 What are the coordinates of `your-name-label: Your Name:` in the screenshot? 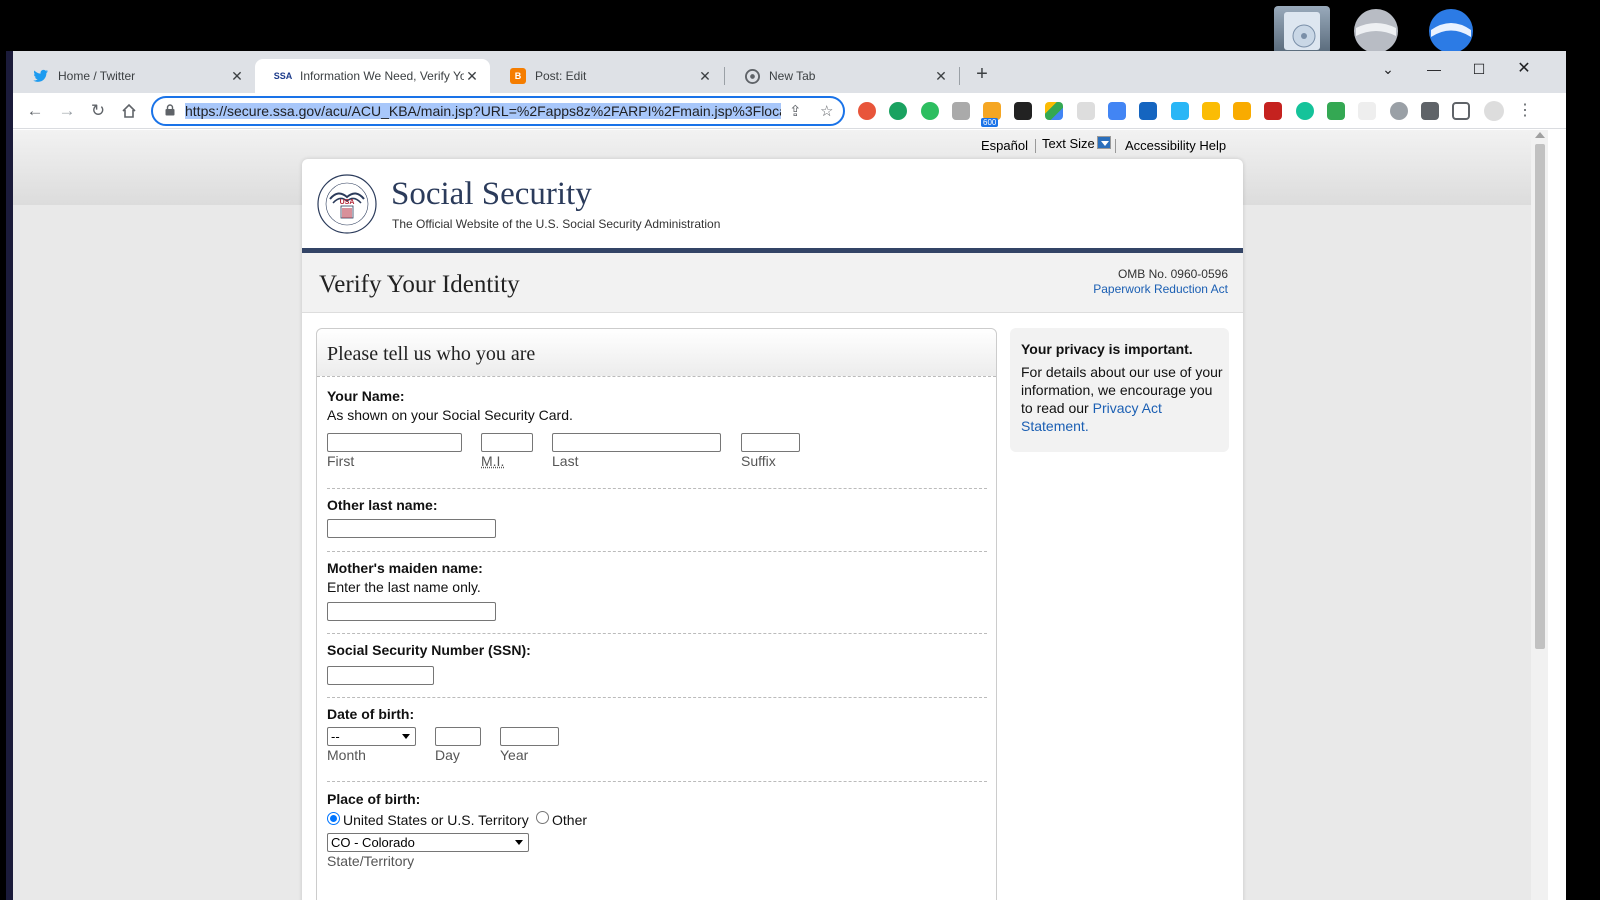 It's located at (366, 396).